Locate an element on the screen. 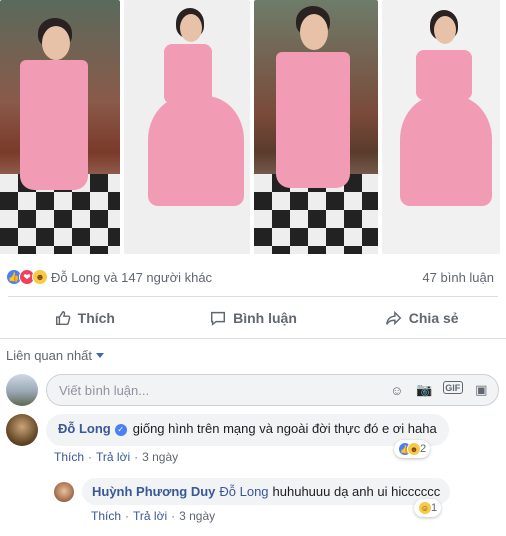  comment-reaction-count: 👍 ☻ 2 is located at coordinates (412, 449).